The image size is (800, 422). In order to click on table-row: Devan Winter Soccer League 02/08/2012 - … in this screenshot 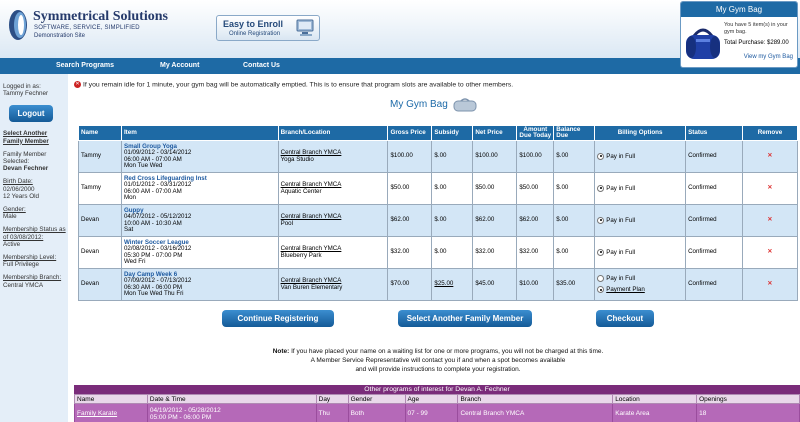, I will do `click(438, 252)`.